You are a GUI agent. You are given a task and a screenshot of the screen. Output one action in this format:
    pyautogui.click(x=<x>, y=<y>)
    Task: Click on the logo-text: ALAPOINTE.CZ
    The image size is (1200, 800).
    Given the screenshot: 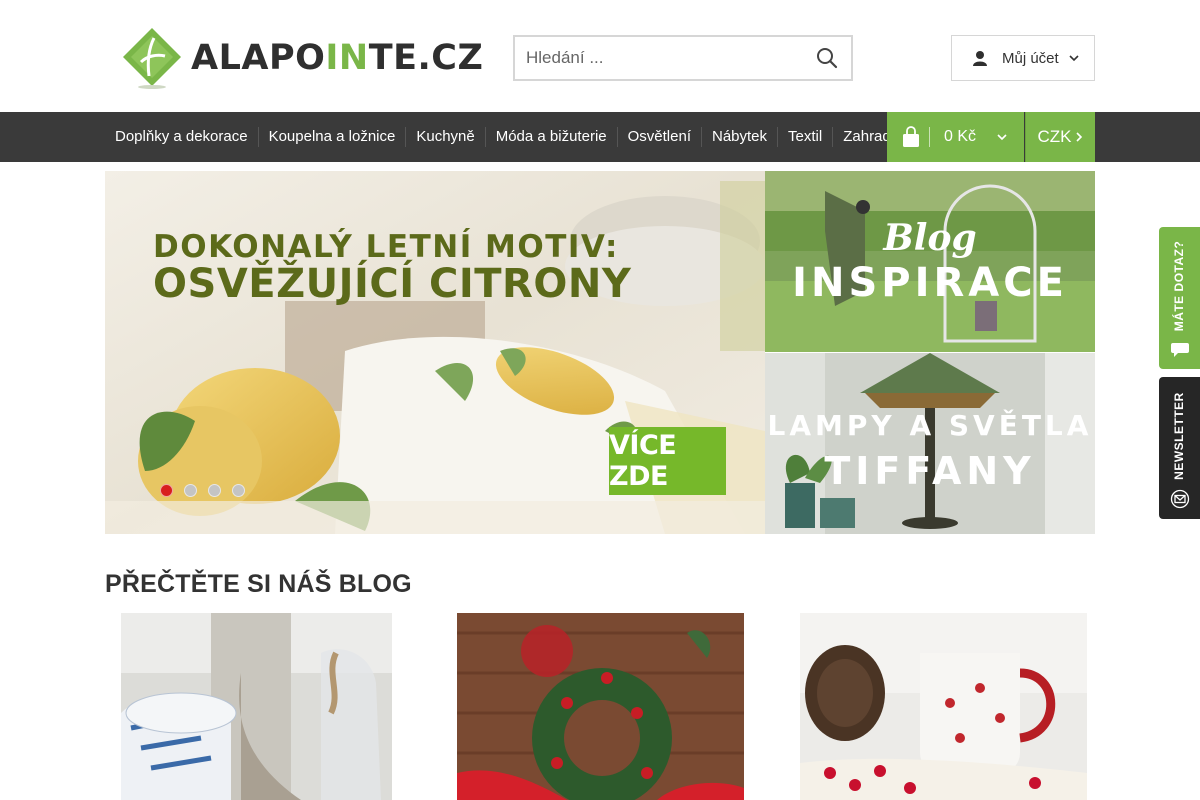 What is the action you would take?
    pyautogui.click(x=337, y=57)
    